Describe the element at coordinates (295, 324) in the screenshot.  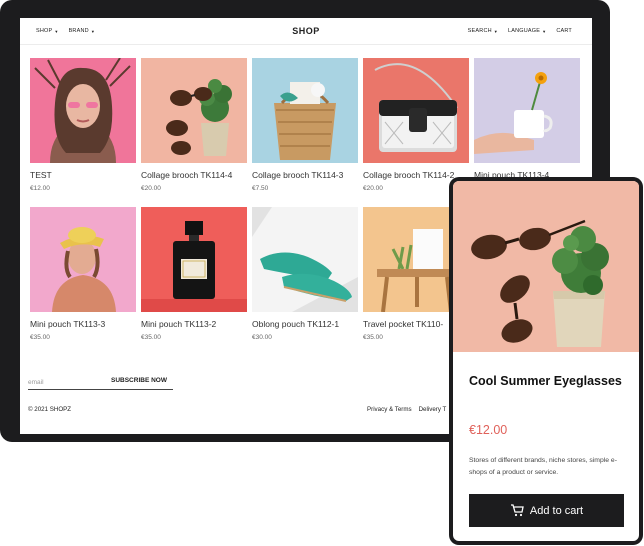
I see `product-name: Oblong pouch TK112-1` at that location.